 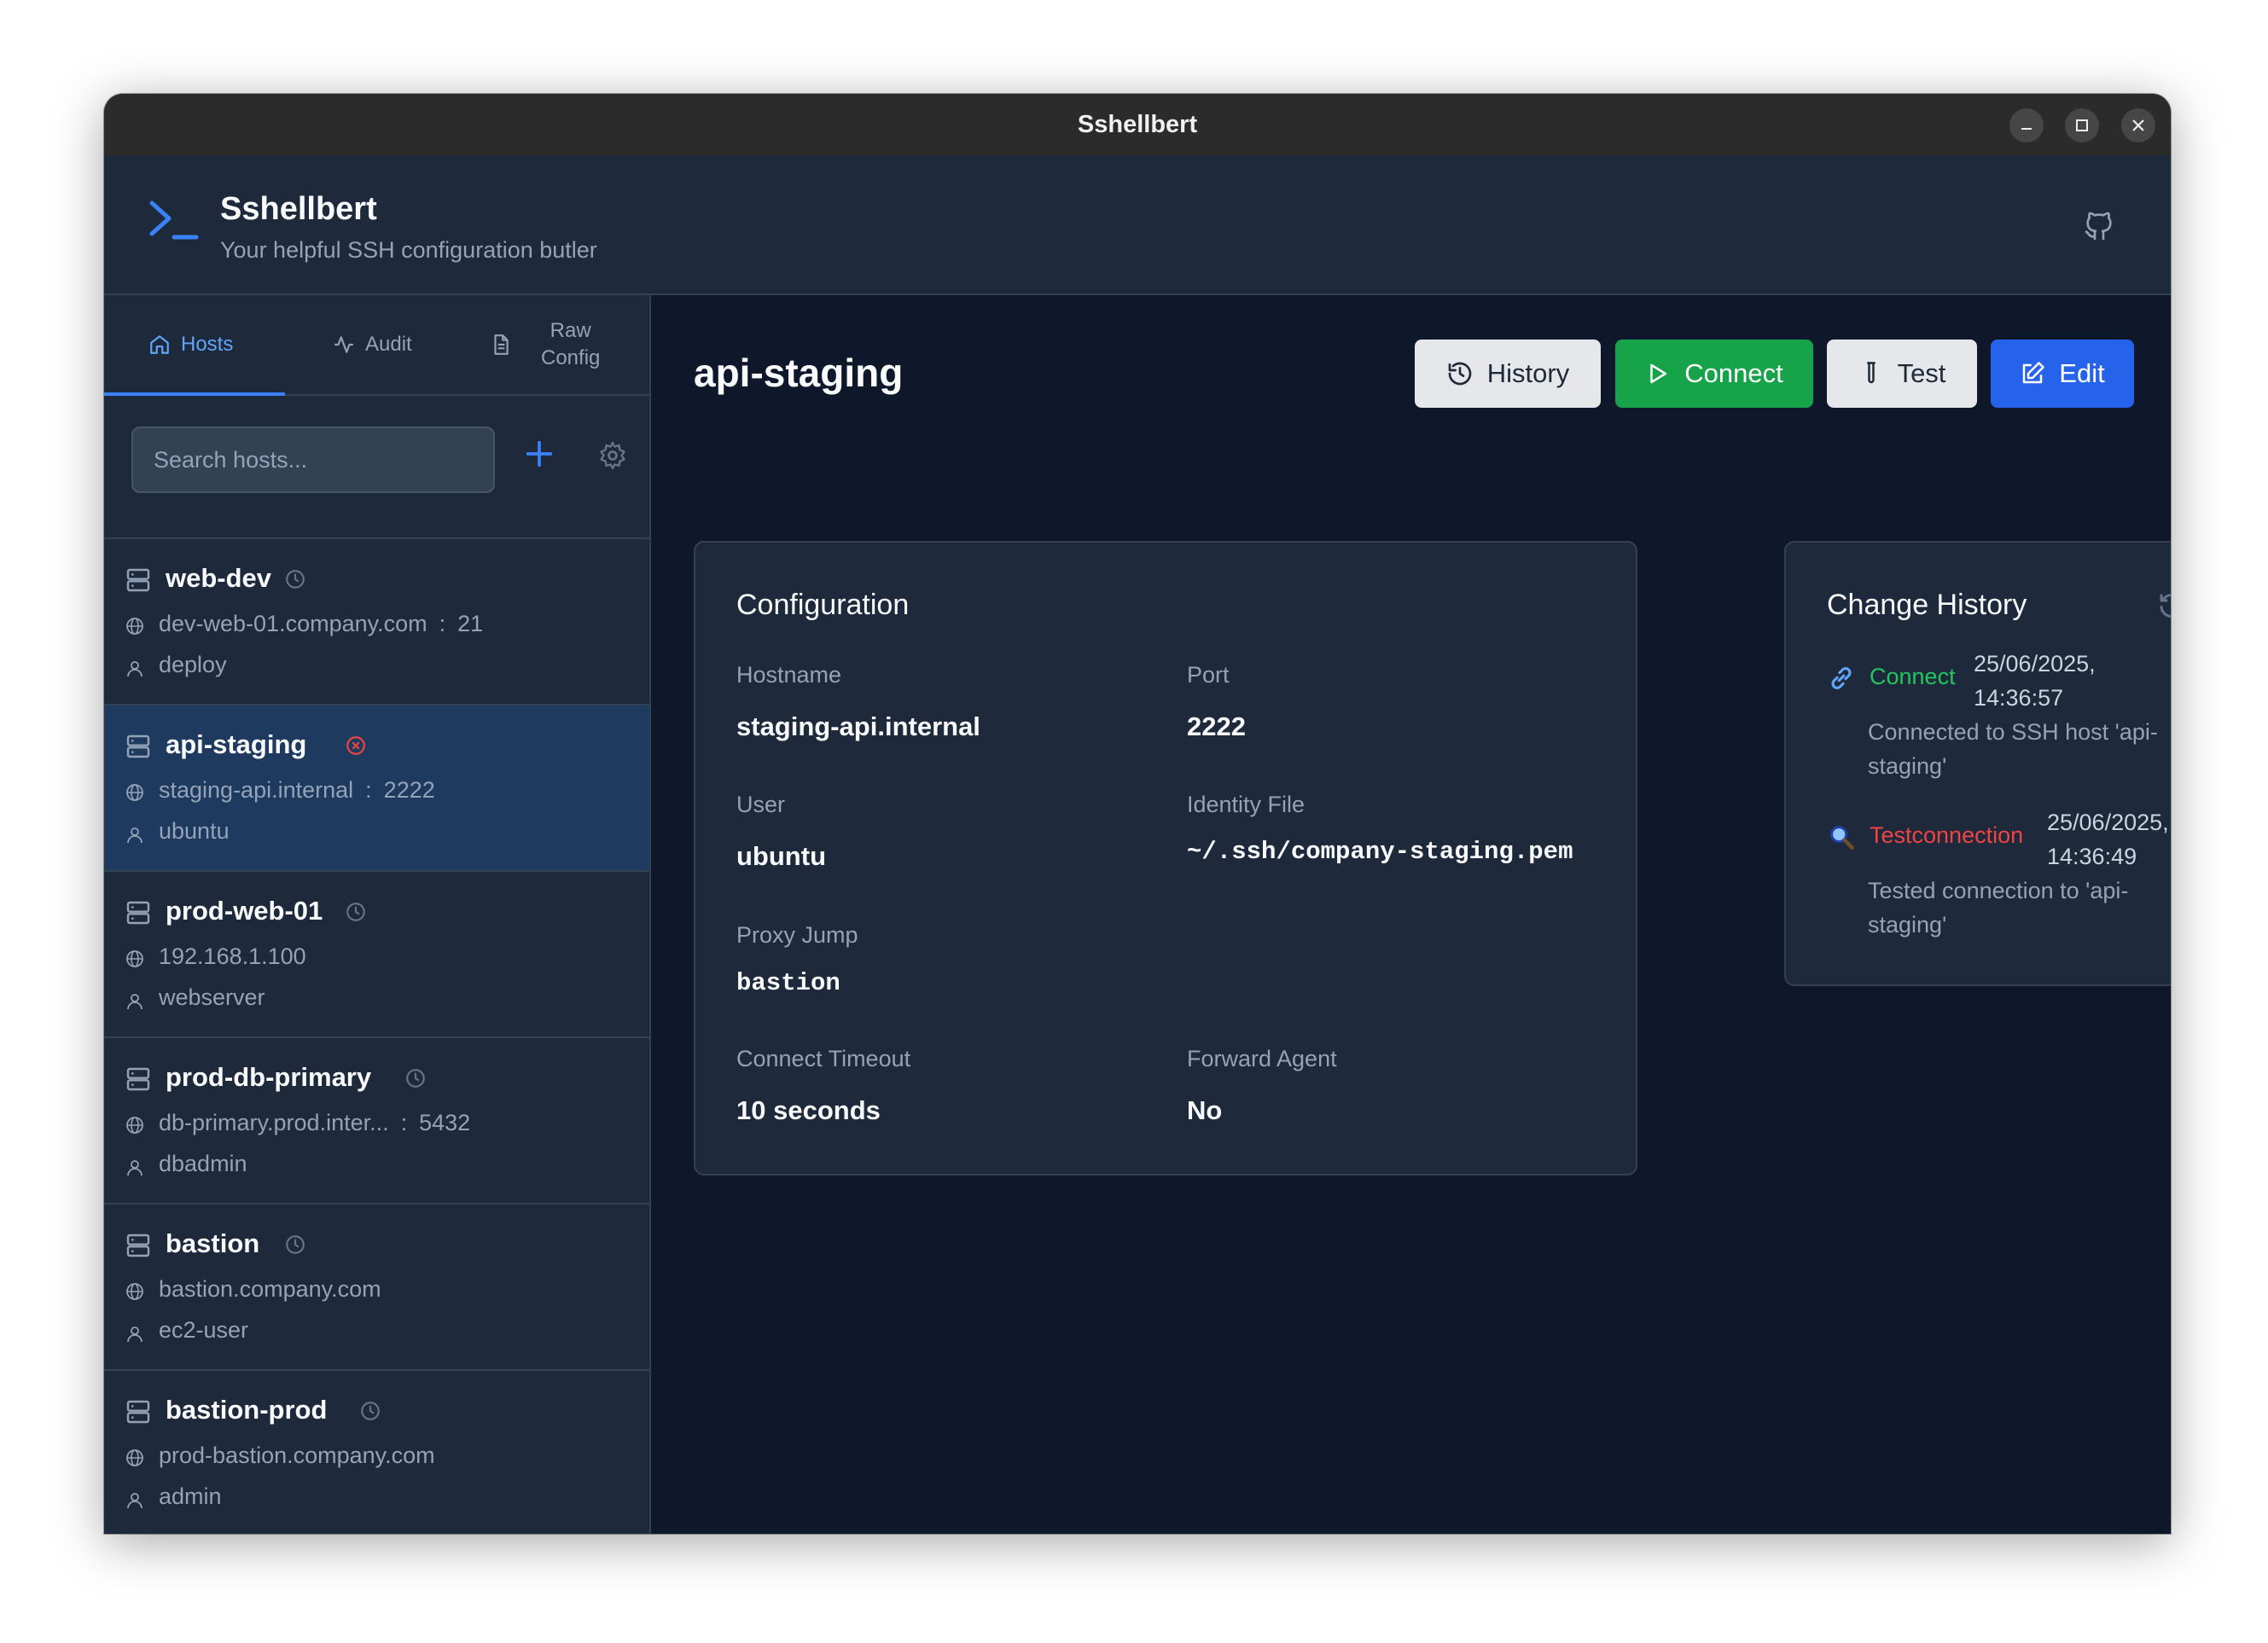 I want to click on link-icon, so click(x=1841, y=678).